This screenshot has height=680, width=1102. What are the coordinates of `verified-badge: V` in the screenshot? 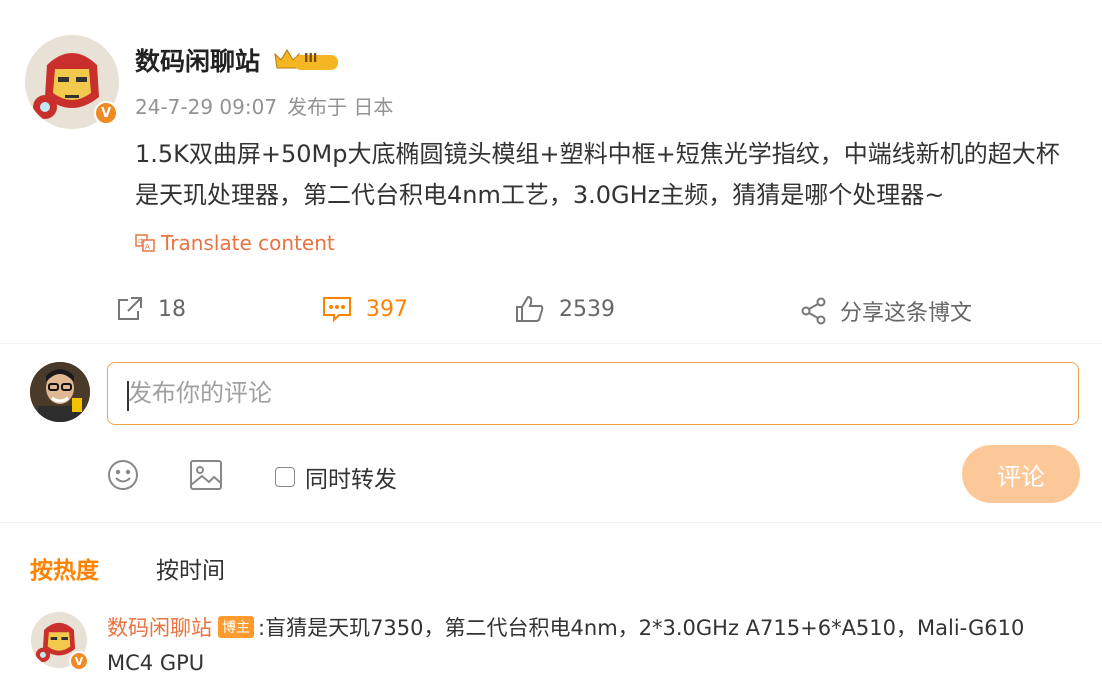 It's located at (106, 113).